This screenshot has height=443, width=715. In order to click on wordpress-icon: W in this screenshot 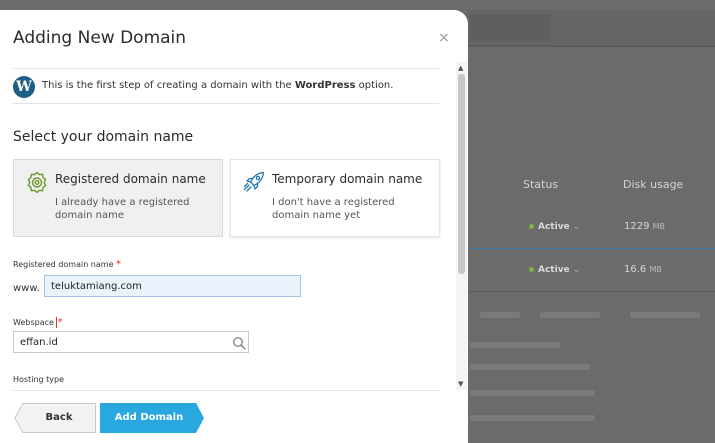, I will do `click(24, 87)`.